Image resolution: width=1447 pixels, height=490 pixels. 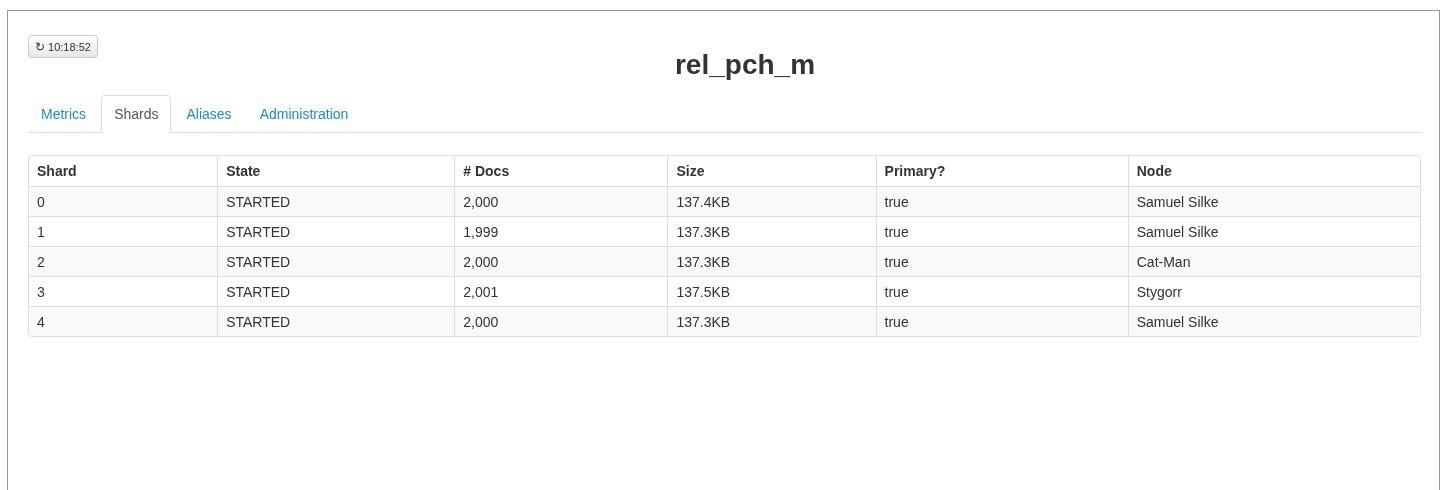 What do you see at coordinates (304, 114) in the screenshot?
I see `tab: Administration` at bounding box center [304, 114].